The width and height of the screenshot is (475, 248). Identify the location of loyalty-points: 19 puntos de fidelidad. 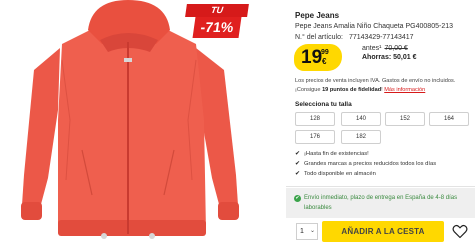
(352, 90).